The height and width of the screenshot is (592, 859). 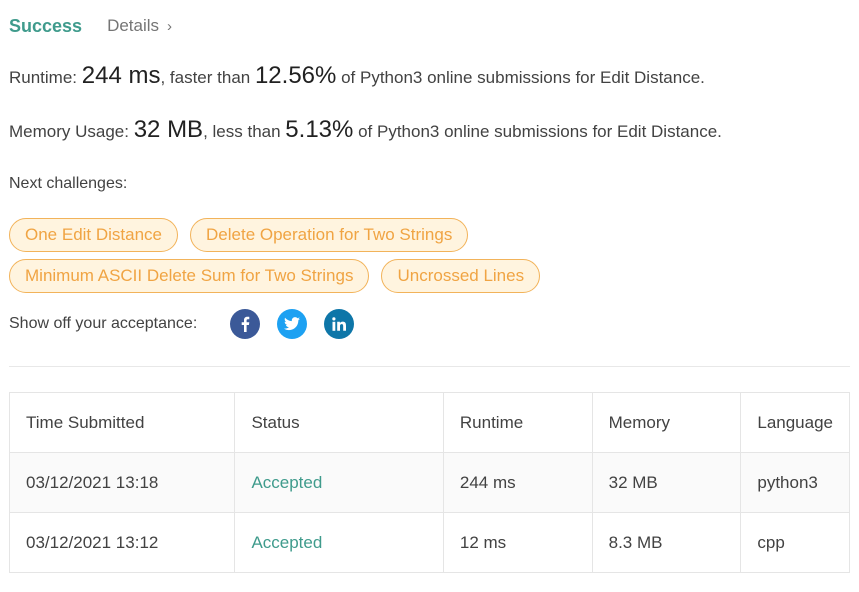 What do you see at coordinates (329, 235) in the screenshot?
I see `challenge-chip-delete-operation: Delete Operation for Two Strings` at bounding box center [329, 235].